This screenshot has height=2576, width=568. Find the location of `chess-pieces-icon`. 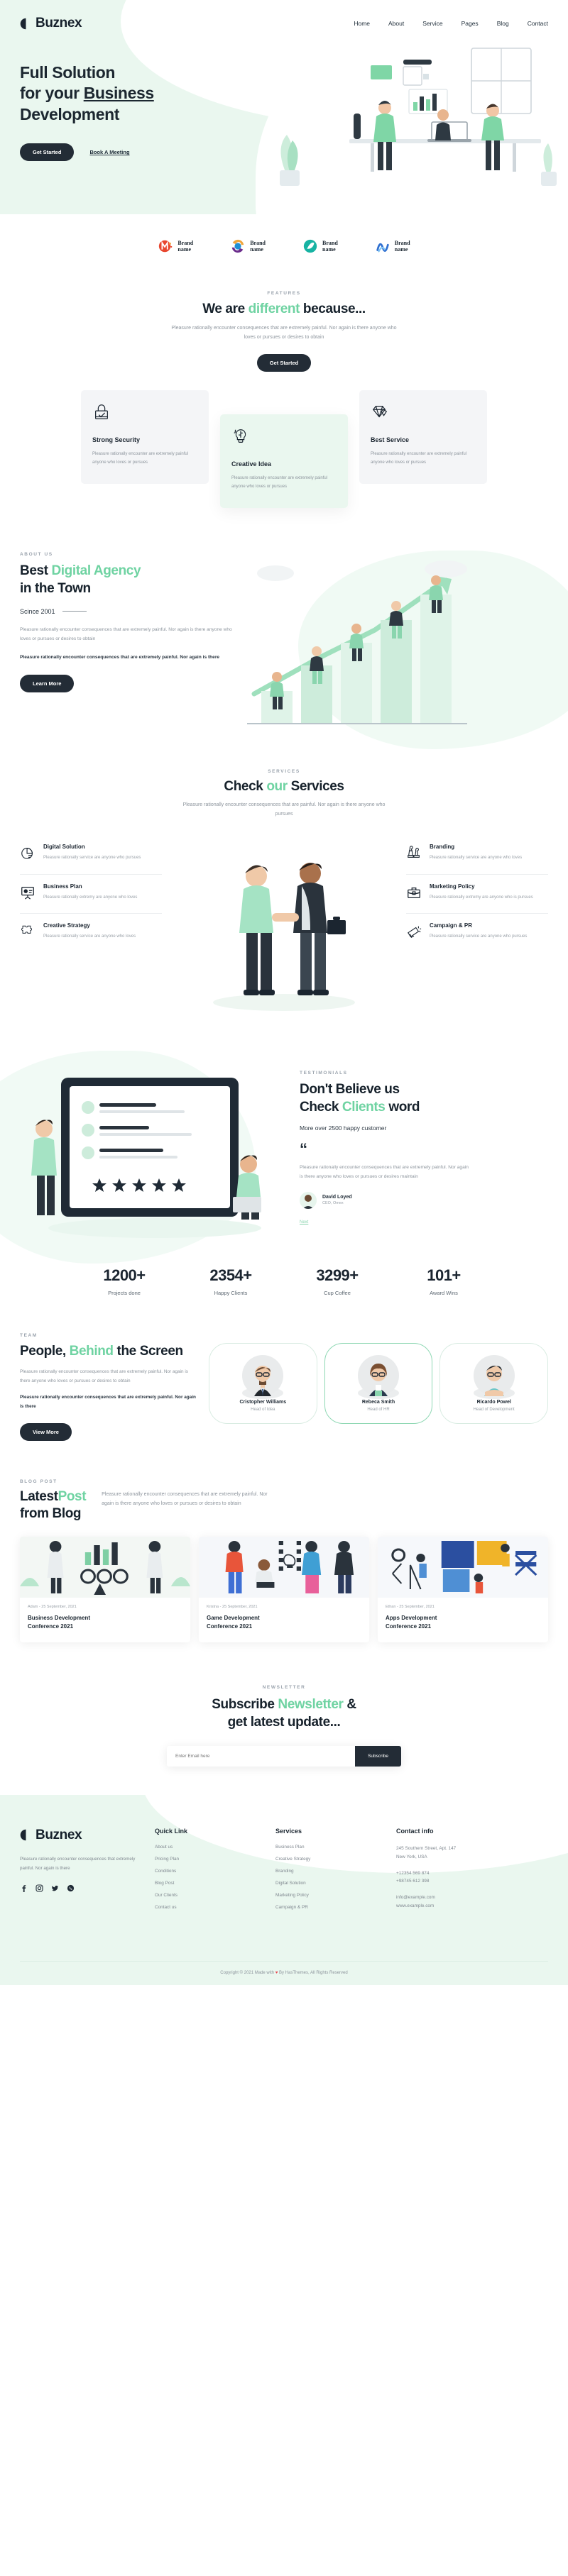

chess-pieces-icon is located at coordinates (414, 853).